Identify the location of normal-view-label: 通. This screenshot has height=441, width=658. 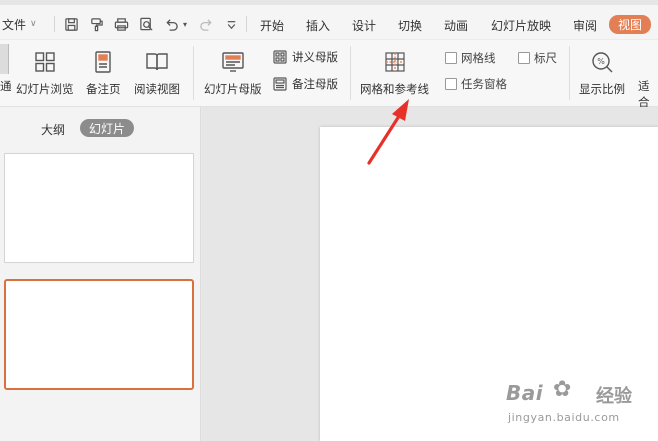
(6, 86).